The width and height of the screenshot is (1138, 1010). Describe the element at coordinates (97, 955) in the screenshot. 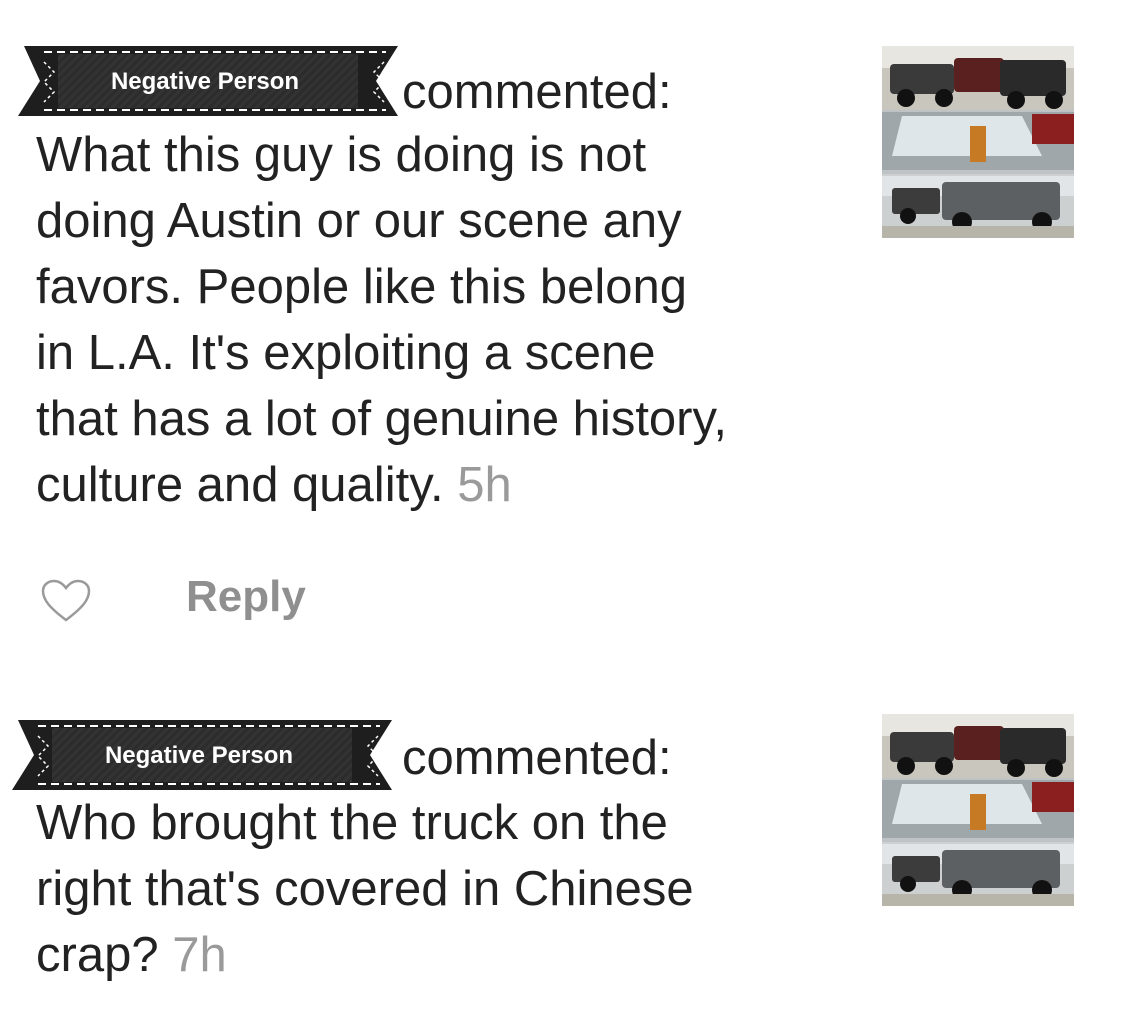

I see `comment-line-text: crap?` at that location.